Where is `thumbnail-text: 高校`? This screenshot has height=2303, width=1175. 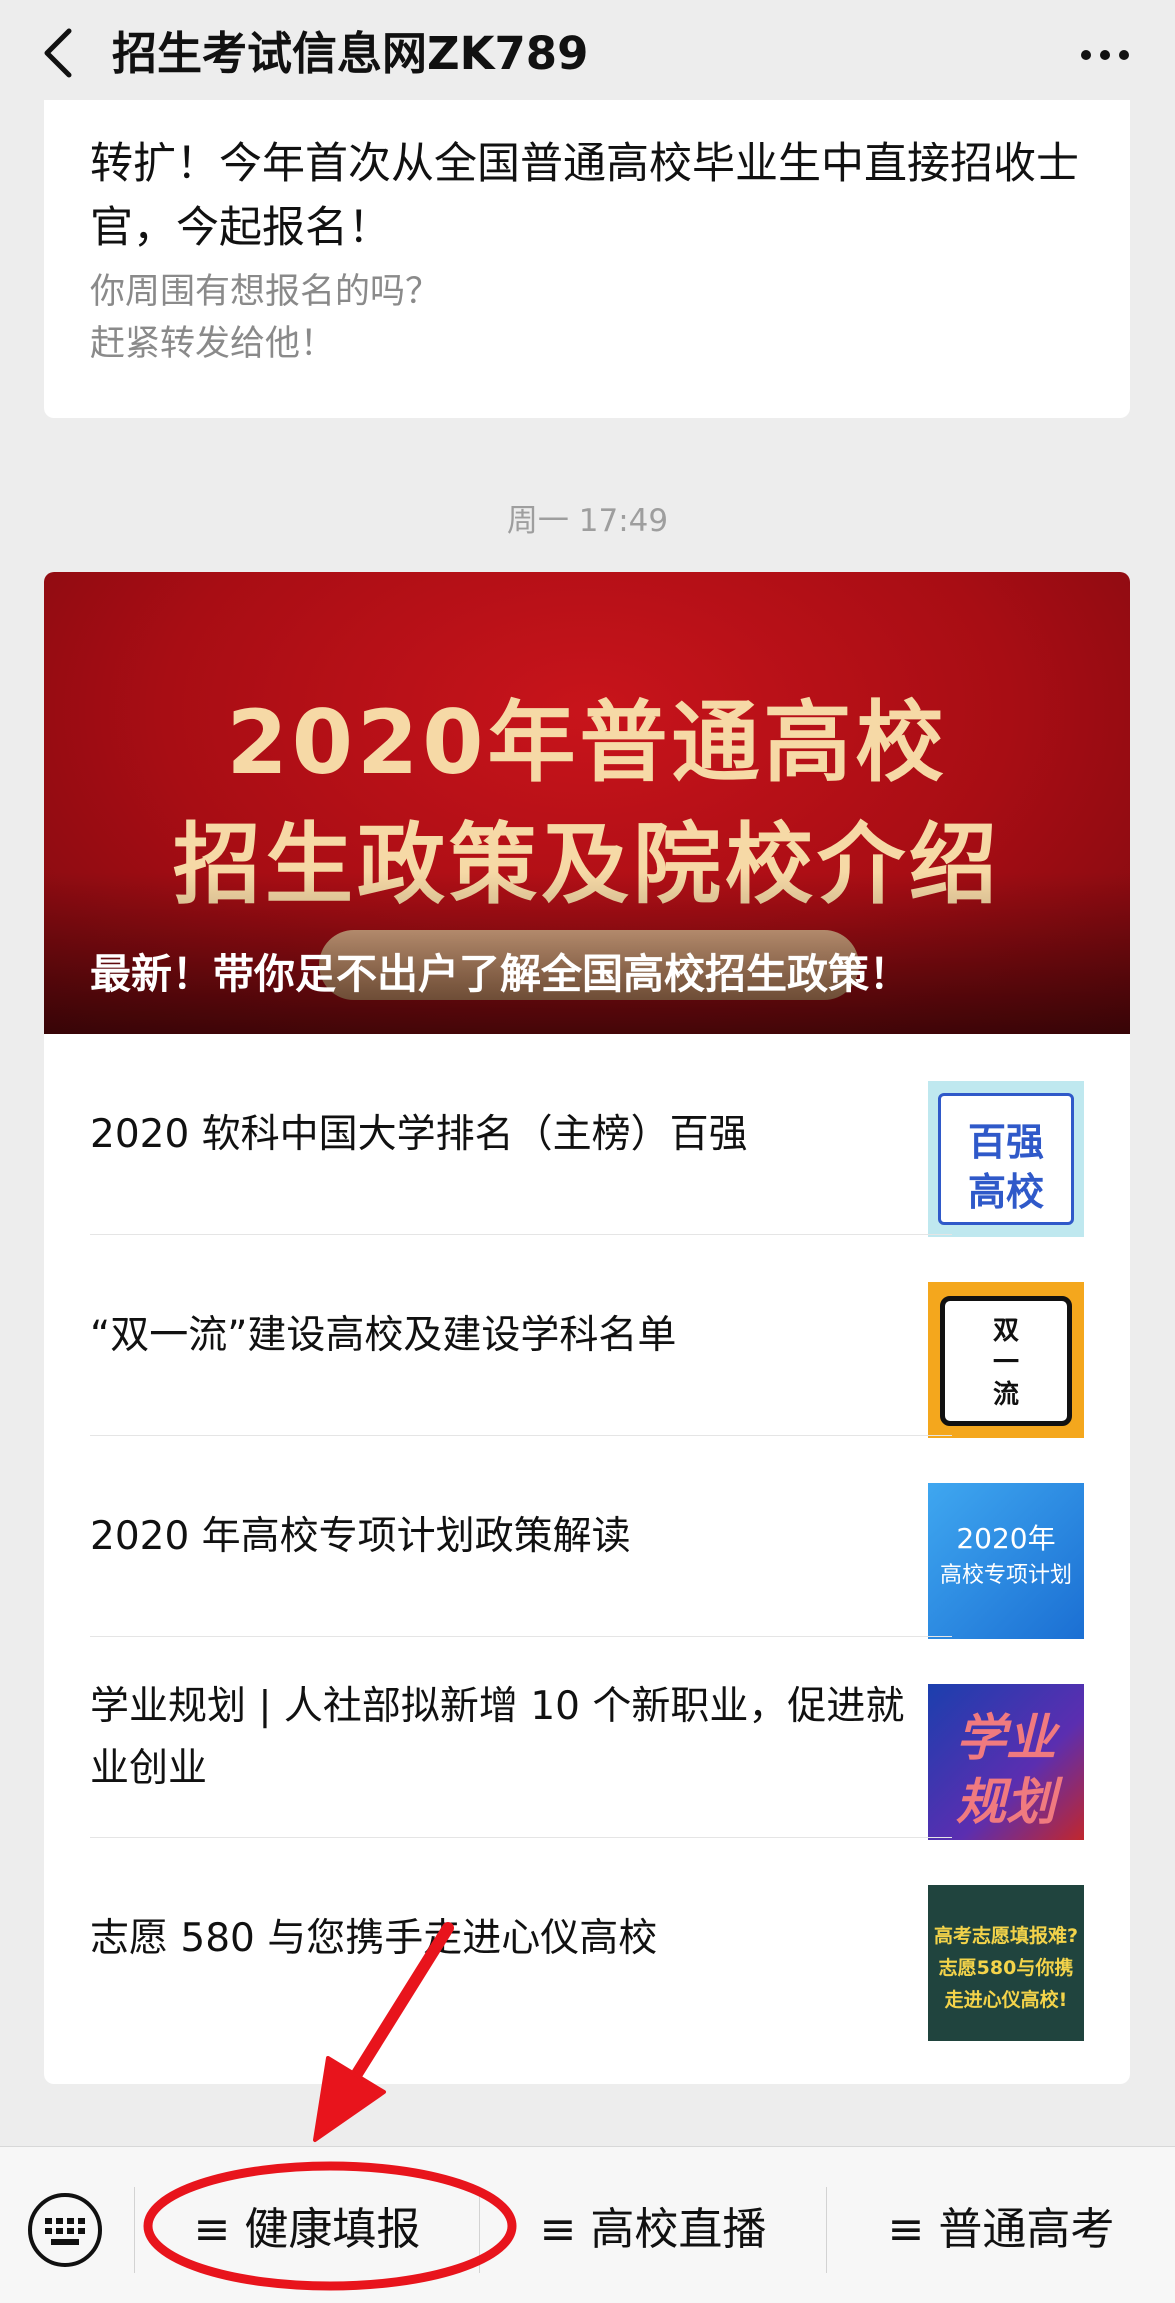
thumbnail-text: 高校 is located at coordinates (1005, 1192).